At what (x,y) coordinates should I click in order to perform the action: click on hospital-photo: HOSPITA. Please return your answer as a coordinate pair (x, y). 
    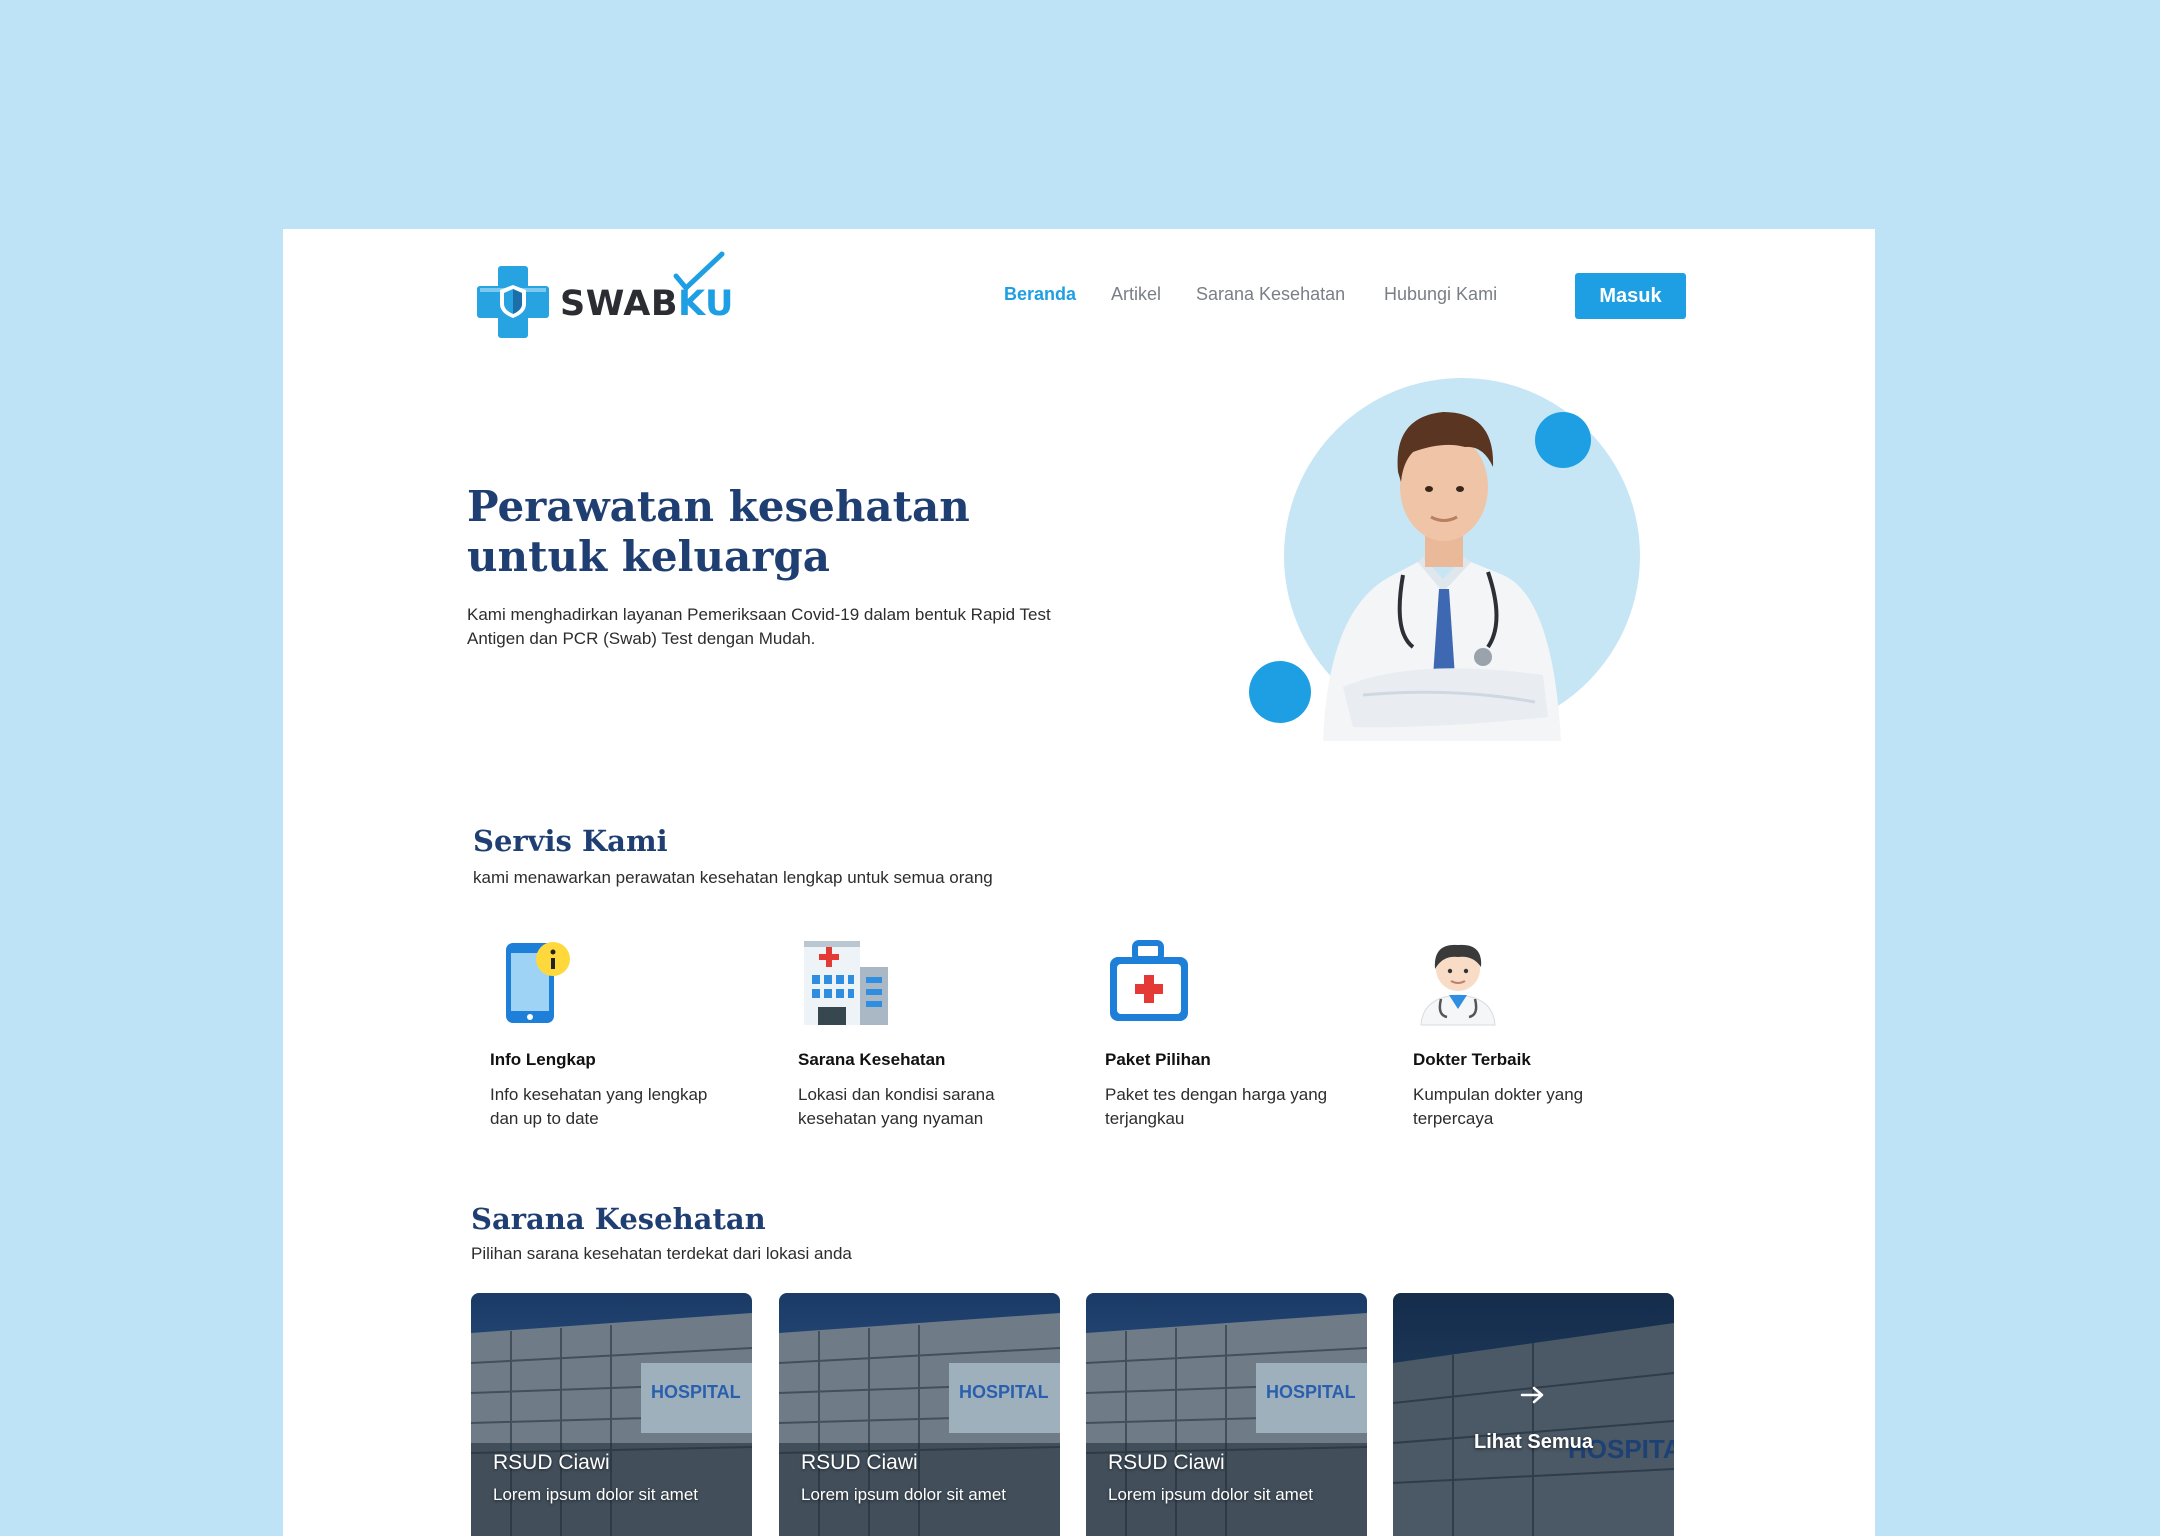
    Looking at the image, I should click on (1533, 1414).